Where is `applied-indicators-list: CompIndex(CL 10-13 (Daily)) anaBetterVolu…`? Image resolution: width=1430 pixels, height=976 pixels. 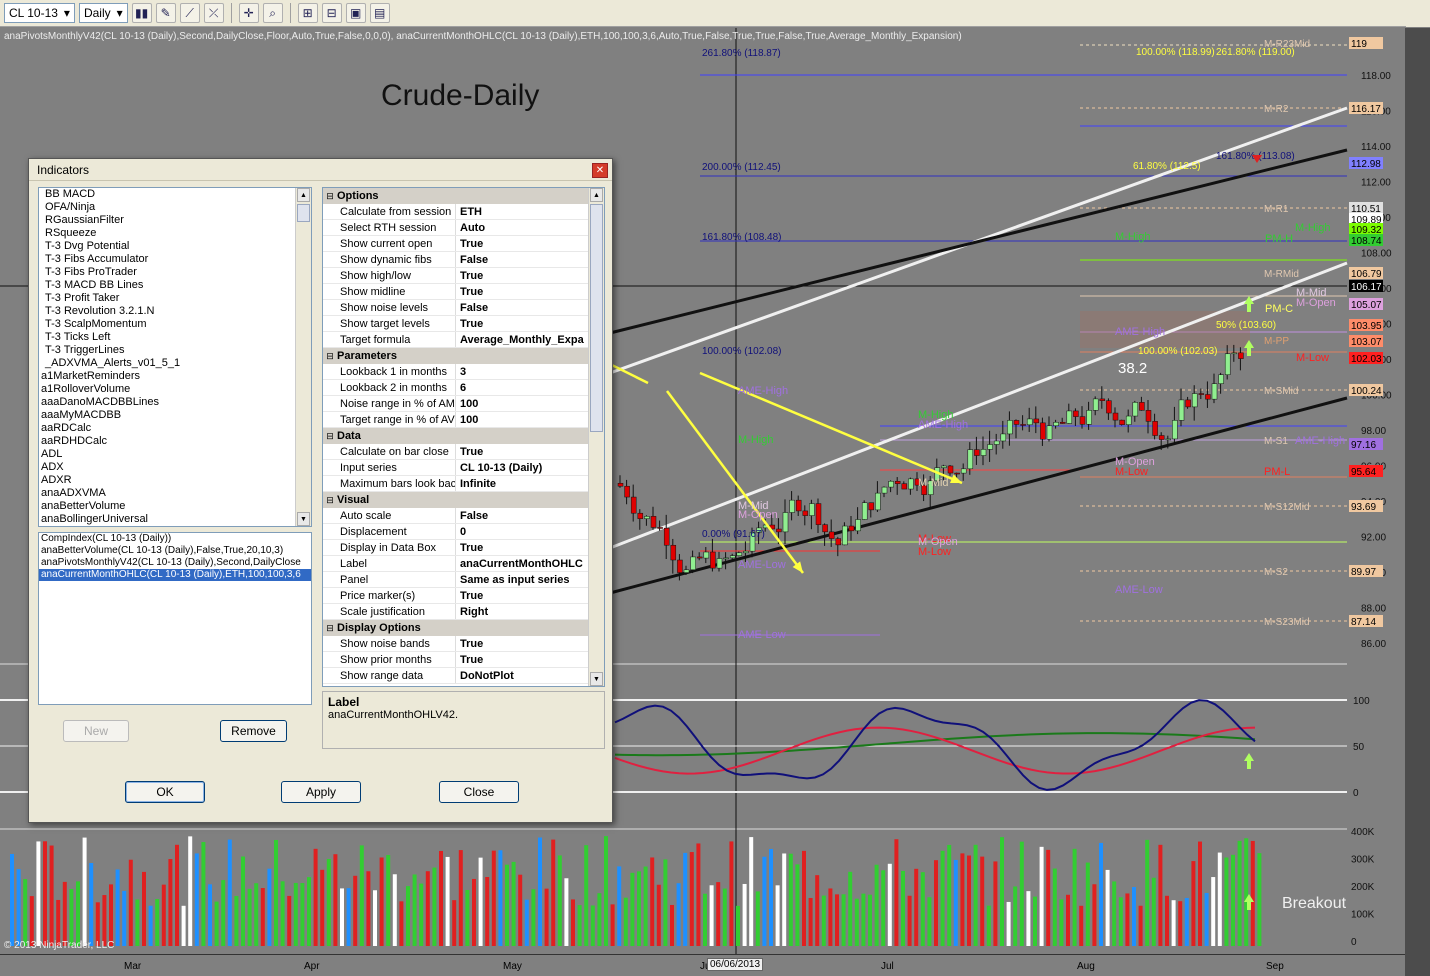 applied-indicators-list: CompIndex(CL 10-13 (Daily)) anaBetterVolu… is located at coordinates (175, 618).